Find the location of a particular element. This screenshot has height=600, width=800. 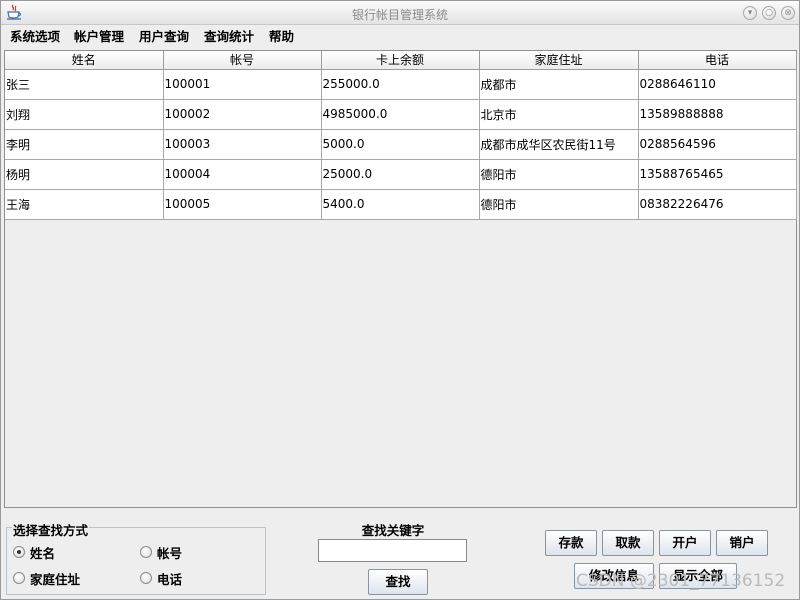

cell-address: 成都市成华区农民街11号 is located at coordinates (559, 144).